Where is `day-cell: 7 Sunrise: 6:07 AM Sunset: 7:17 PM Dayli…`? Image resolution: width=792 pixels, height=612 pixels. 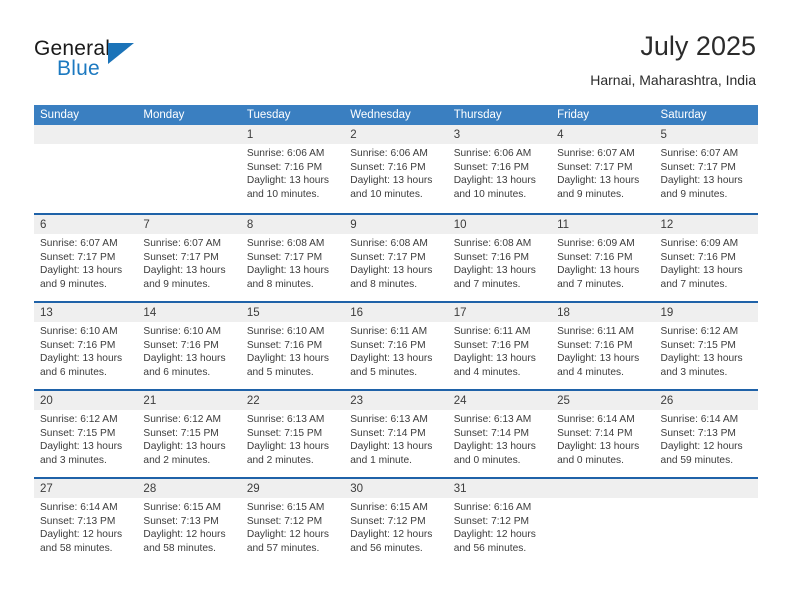
day-cell: 7 Sunrise: 6:07 AM Sunset: 7:17 PM Dayli… is located at coordinates (189, 258).